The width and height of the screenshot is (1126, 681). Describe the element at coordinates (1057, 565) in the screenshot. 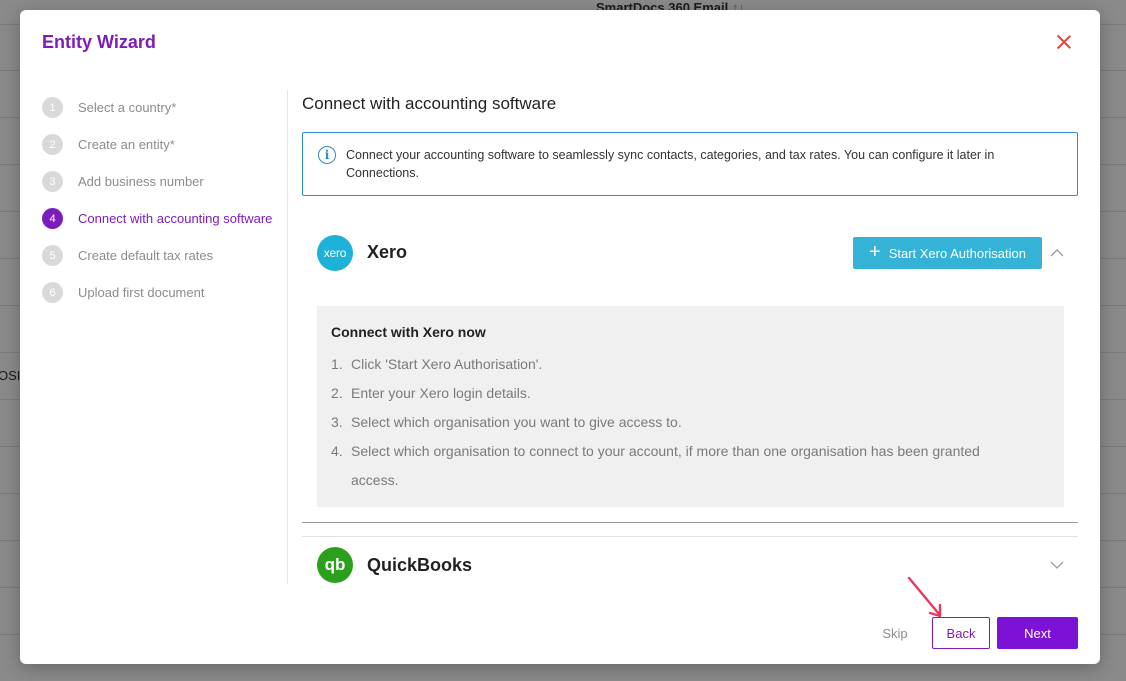

I see `chevron-down-icon` at that location.